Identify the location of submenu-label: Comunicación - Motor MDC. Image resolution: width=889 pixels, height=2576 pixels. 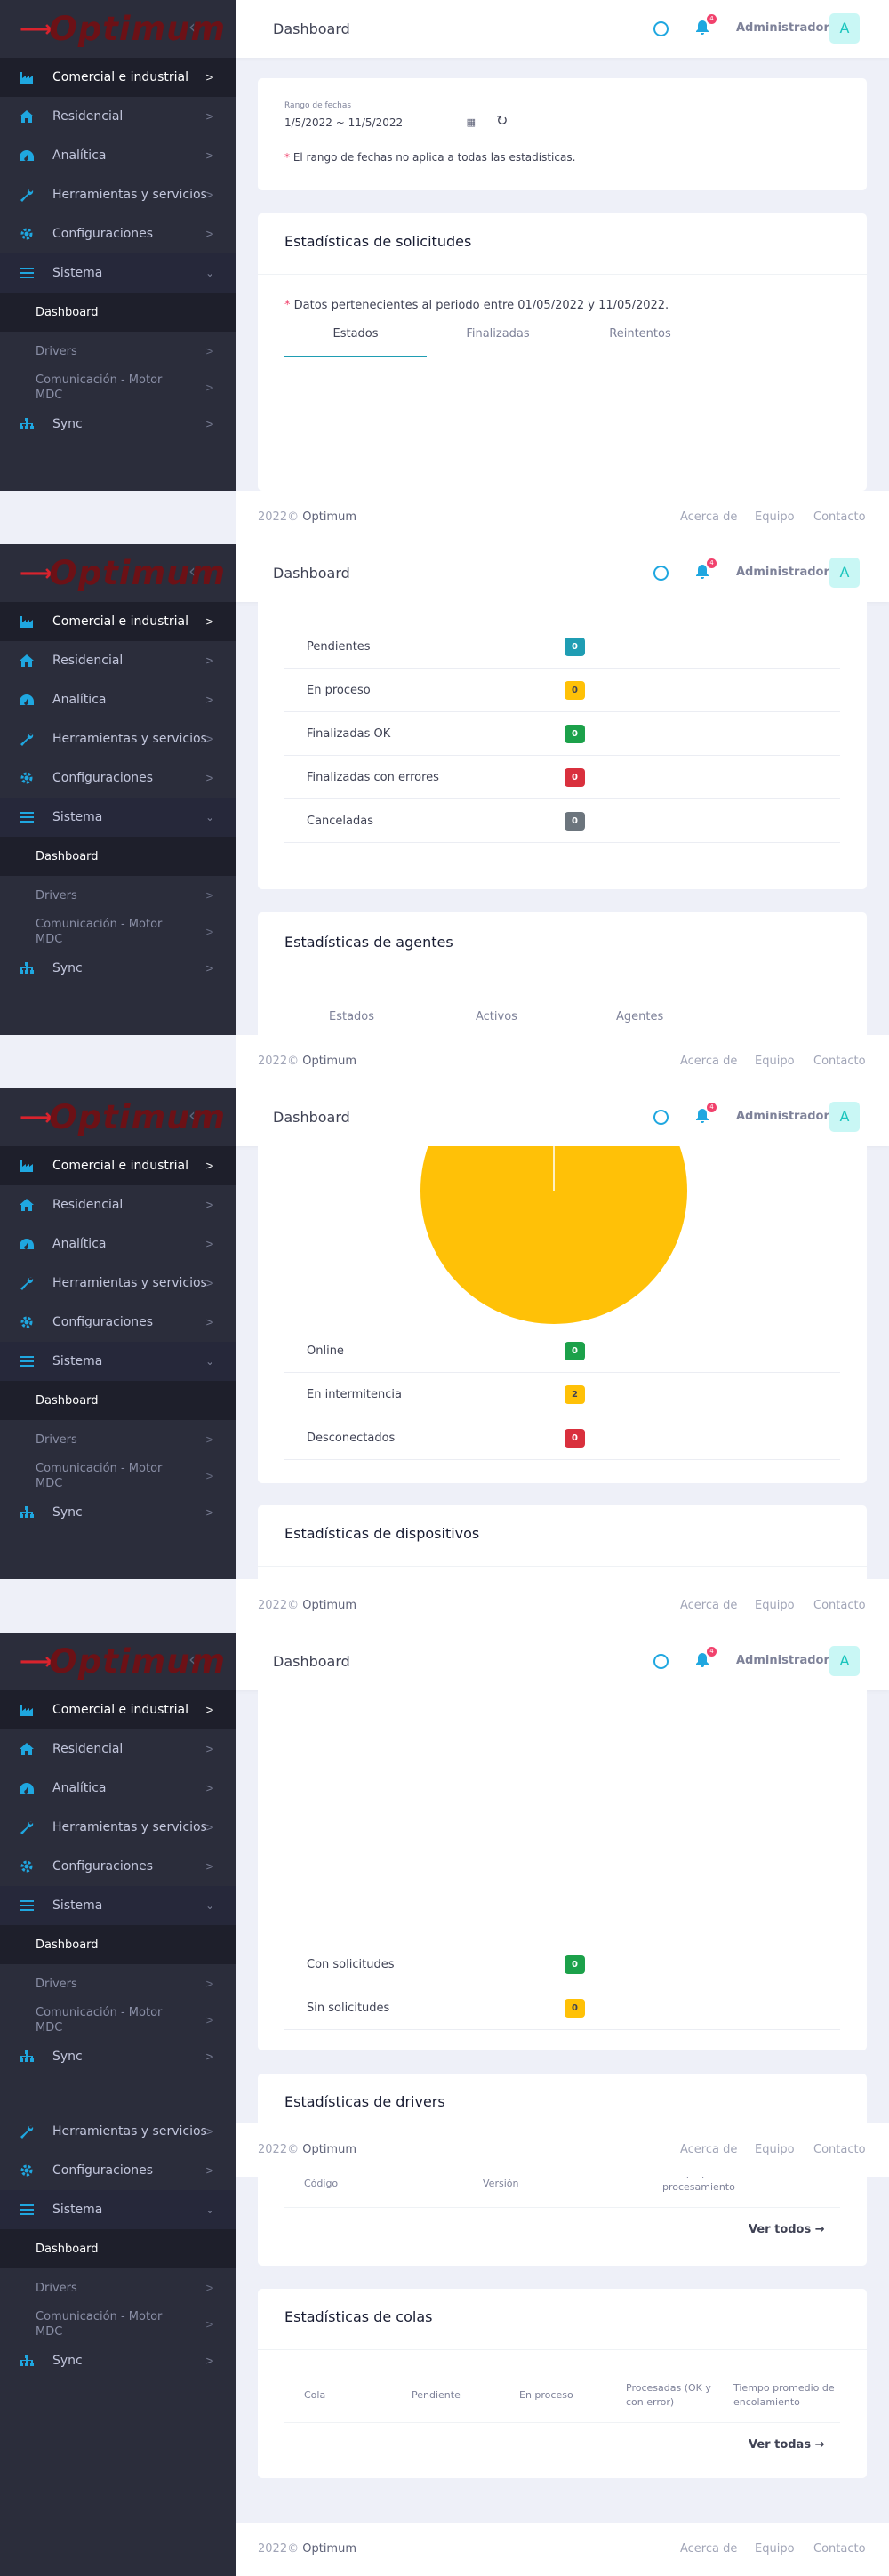
(99, 1476).